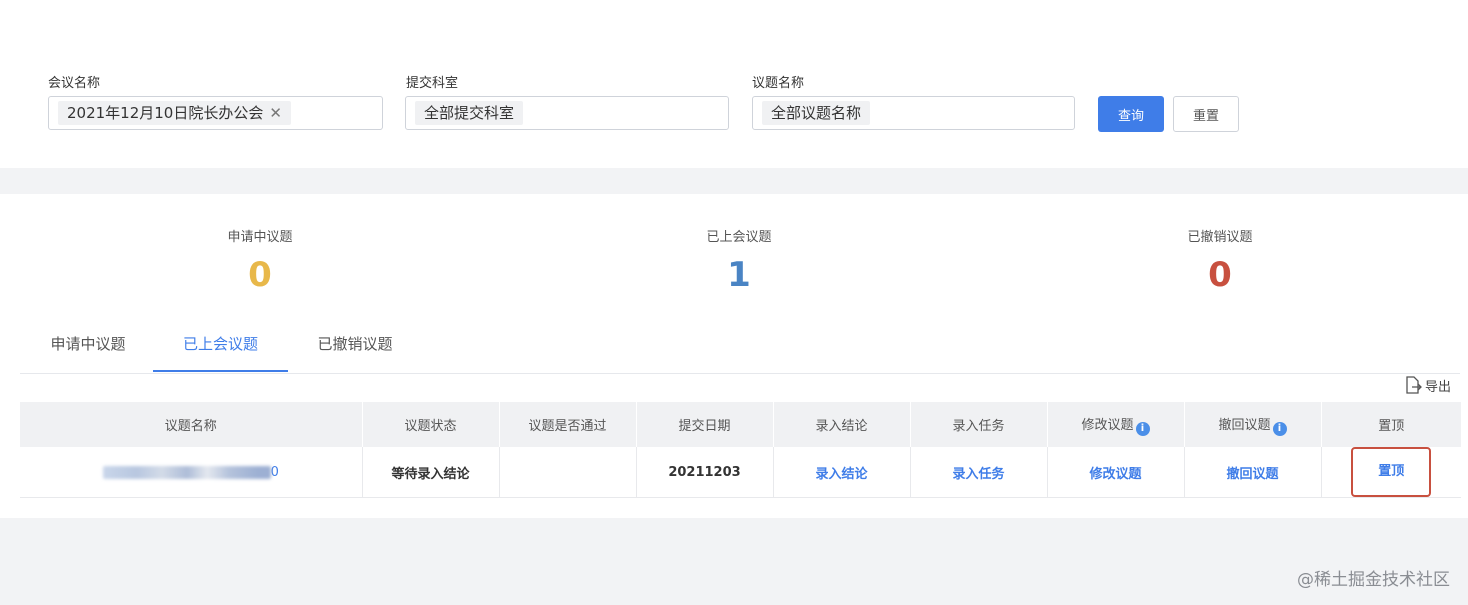  Describe the element at coordinates (778, 83) in the screenshot. I see `topic-name-label: 议题名称` at that location.